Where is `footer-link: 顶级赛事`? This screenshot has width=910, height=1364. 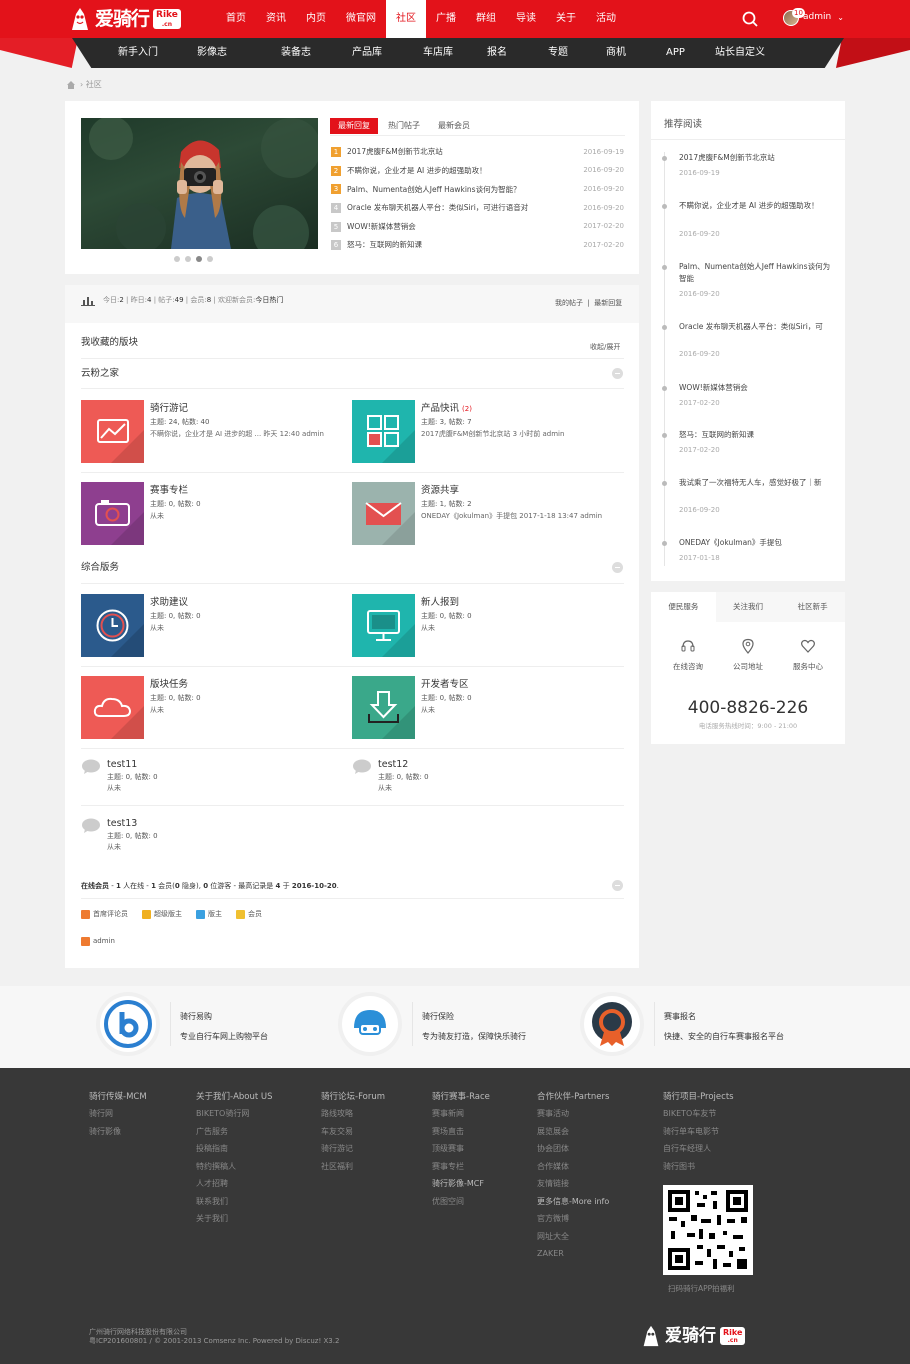
footer-link: 顶级赛事 is located at coordinates (461, 1153).